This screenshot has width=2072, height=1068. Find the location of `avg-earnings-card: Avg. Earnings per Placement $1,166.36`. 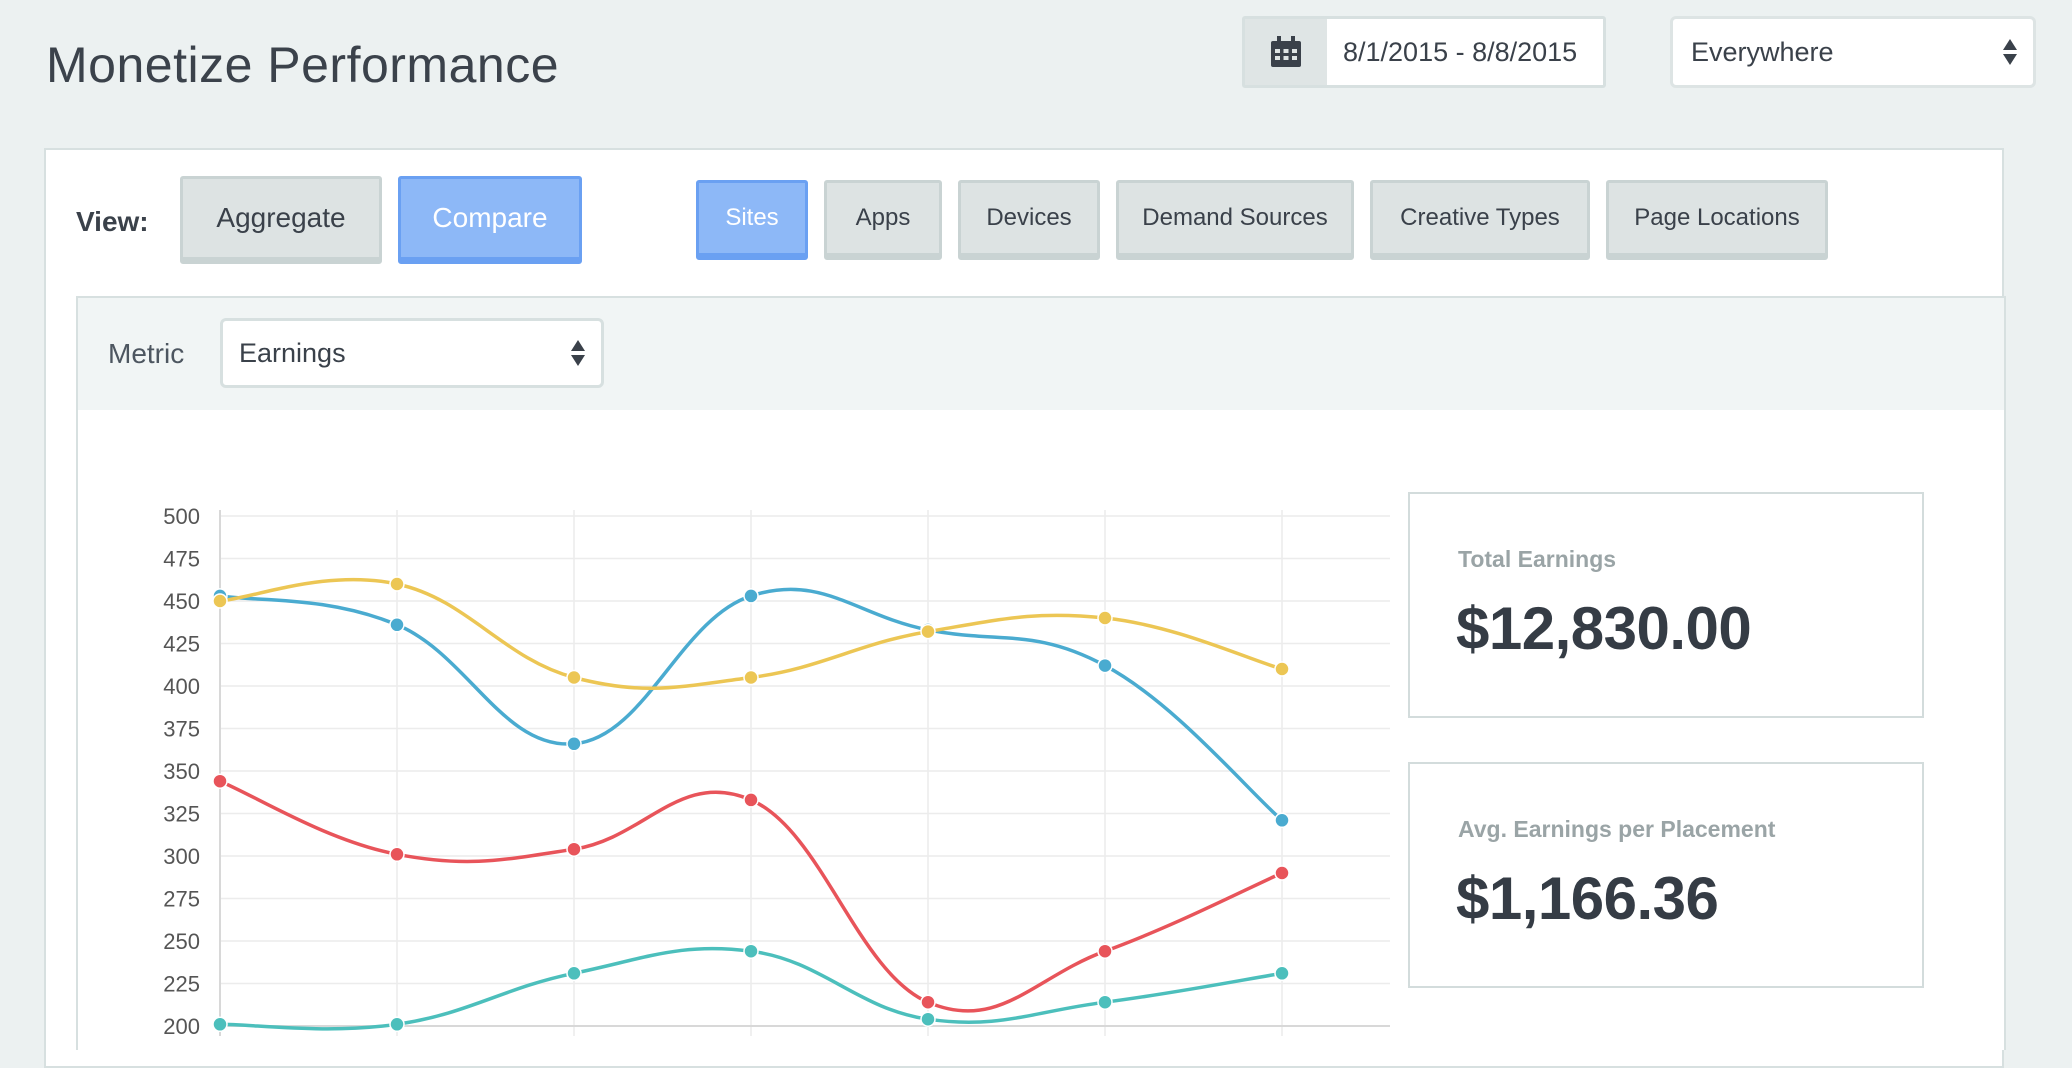

avg-earnings-card: Avg. Earnings per Placement $1,166.36 is located at coordinates (1666, 875).